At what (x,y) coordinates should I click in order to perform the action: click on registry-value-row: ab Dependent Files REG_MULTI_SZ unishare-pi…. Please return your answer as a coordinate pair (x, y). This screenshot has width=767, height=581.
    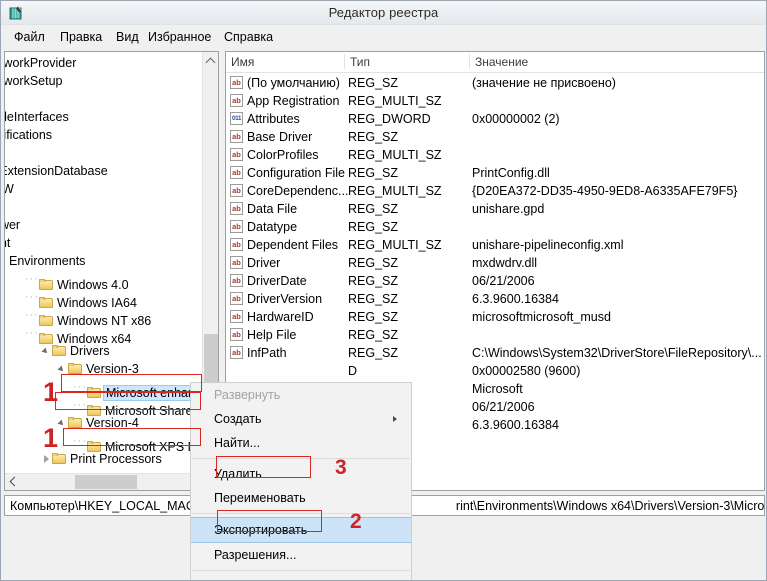
    Looking at the image, I should click on (495, 245).